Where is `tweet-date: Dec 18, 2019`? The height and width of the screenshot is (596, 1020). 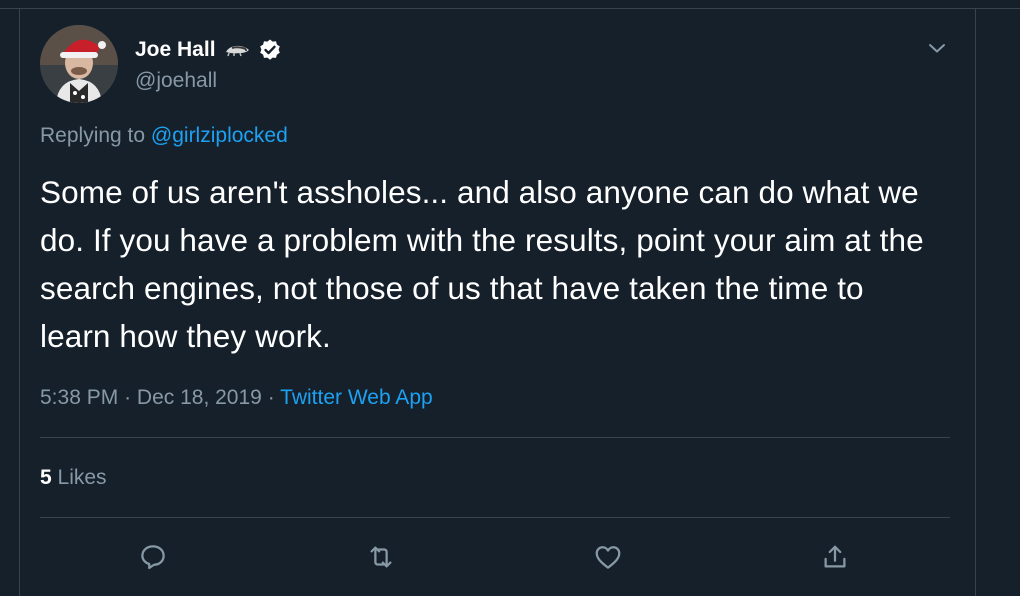 tweet-date: Dec 18, 2019 is located at coordinates (199, 397).